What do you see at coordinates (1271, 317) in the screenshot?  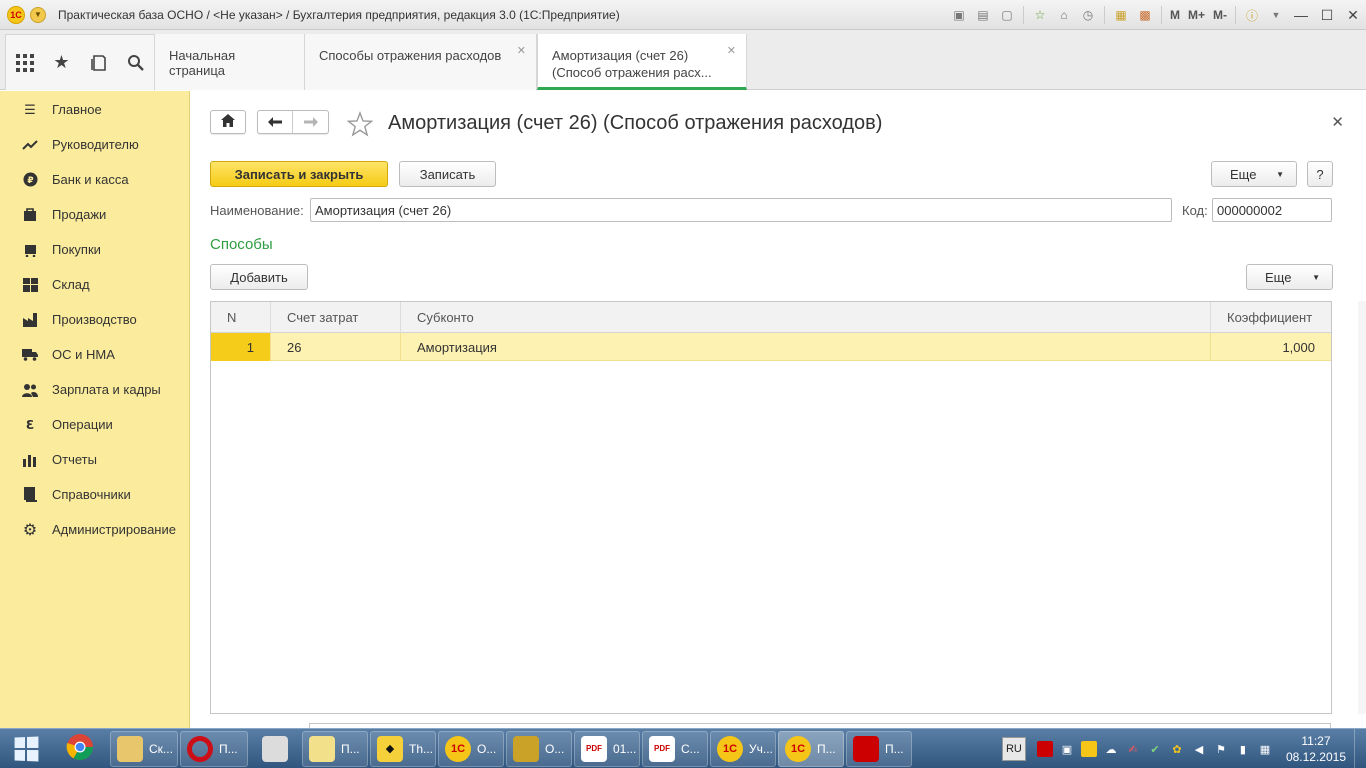 I see `column-header-coefficient: Коэффициент` at bounding box center [1271, 317].